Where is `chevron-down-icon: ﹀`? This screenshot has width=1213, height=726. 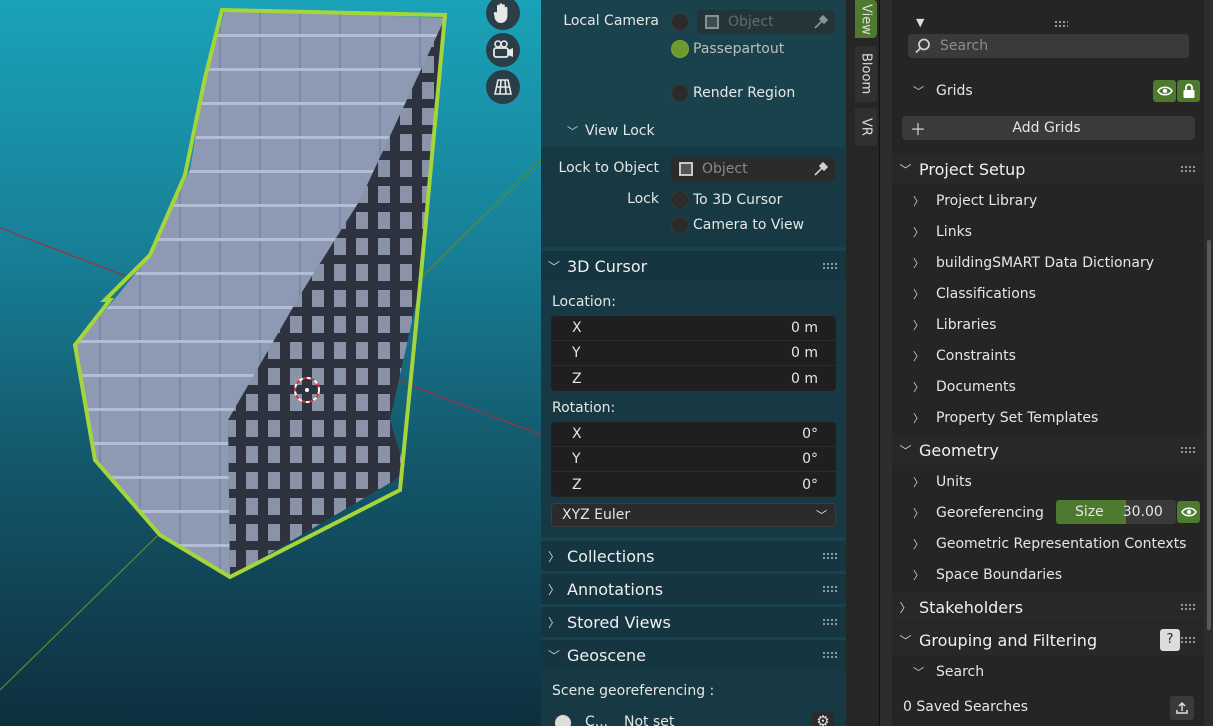
chevron-down-icon: ﹀ is located at coordinates (918, 91).